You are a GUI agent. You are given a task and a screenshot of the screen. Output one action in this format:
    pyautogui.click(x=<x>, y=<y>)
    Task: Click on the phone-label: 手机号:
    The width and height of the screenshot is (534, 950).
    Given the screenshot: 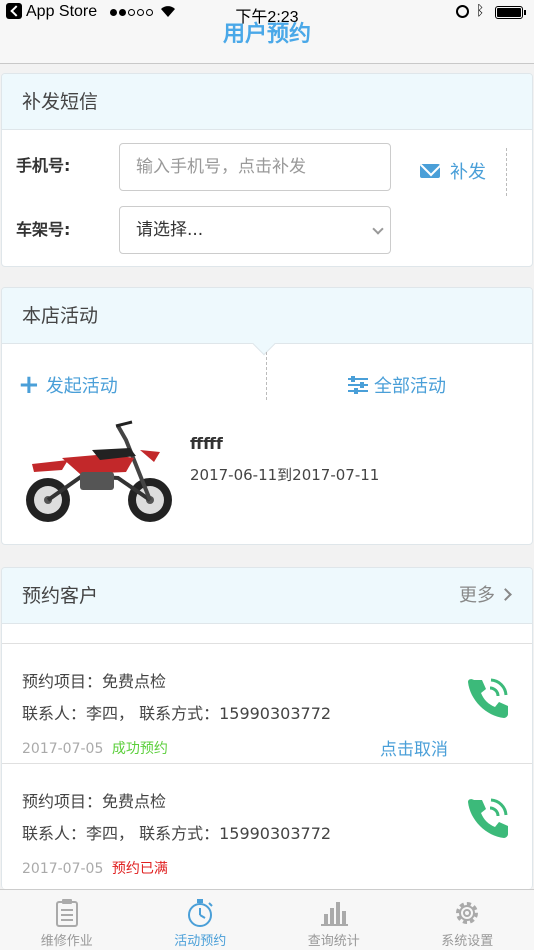 What is the action you would take?
    pyautogui.click(x=43, y=165)
    